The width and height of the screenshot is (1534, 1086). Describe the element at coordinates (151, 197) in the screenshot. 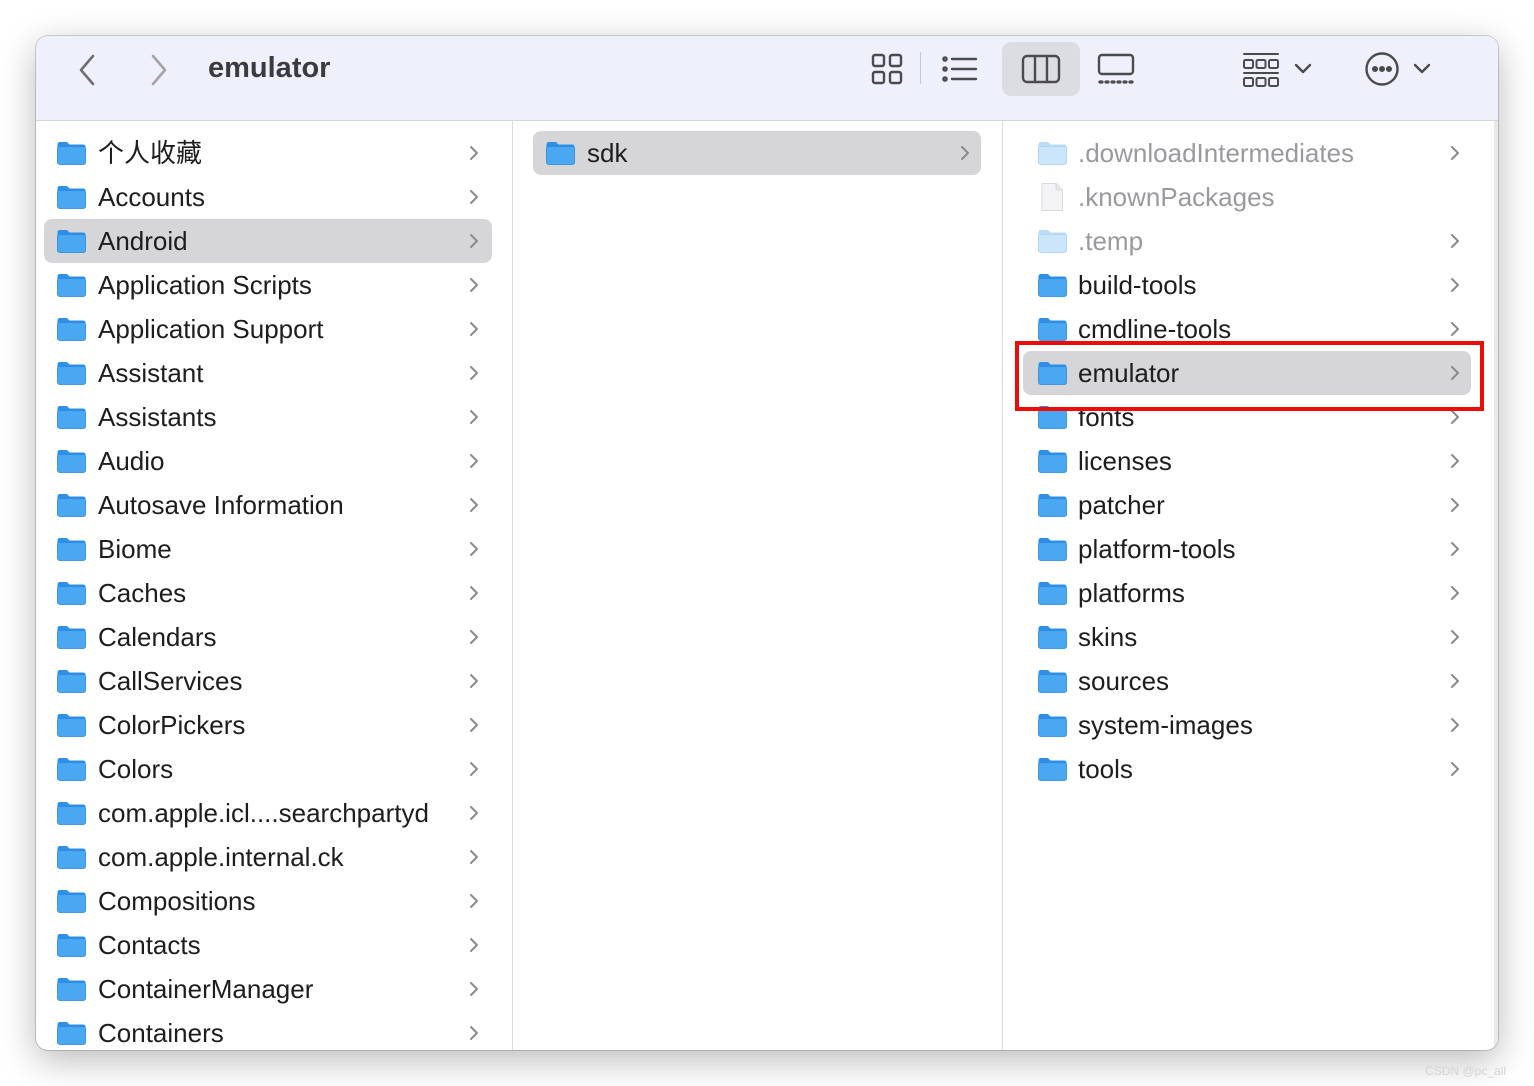

I see `item-label: Accounts` at that location.